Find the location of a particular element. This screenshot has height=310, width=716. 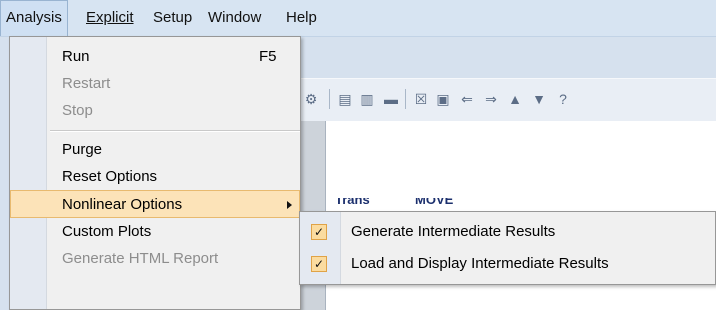

menu-help: Help is located at coordinates (301, 18).